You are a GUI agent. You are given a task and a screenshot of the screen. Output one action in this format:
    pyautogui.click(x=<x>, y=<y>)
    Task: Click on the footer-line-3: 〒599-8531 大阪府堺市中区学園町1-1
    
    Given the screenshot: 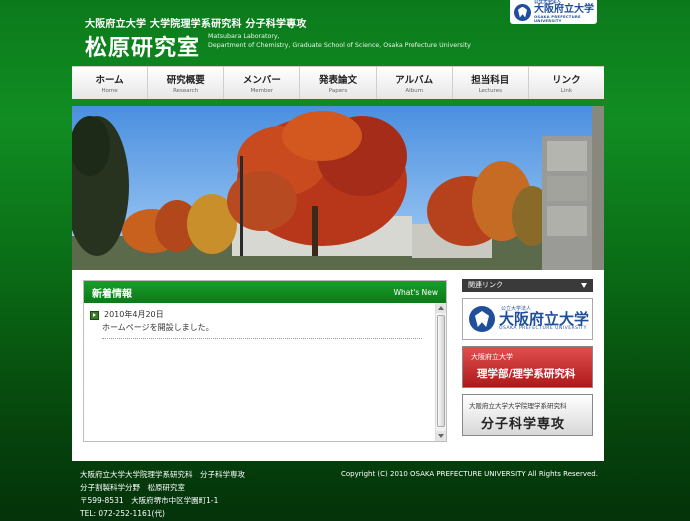 What is the action you would take?
    pyautogui.click(x=149, y=500)
    